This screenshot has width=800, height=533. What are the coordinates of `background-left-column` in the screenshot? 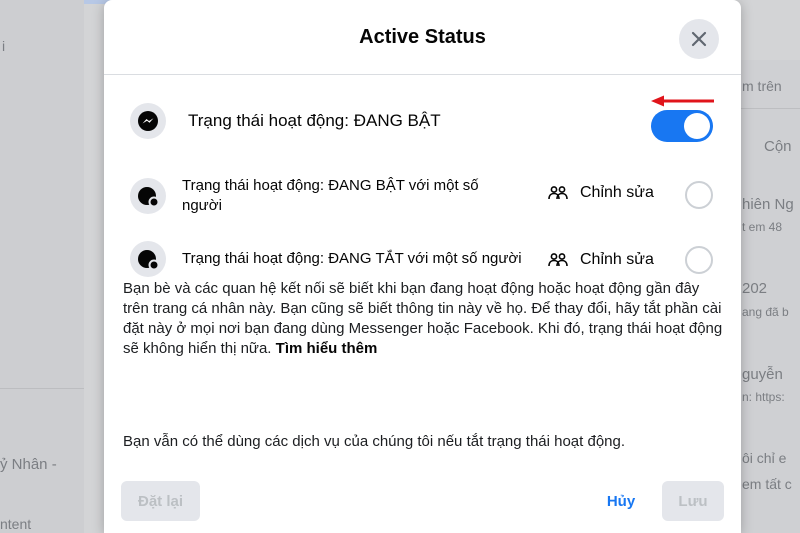 It's located at (42, 266).